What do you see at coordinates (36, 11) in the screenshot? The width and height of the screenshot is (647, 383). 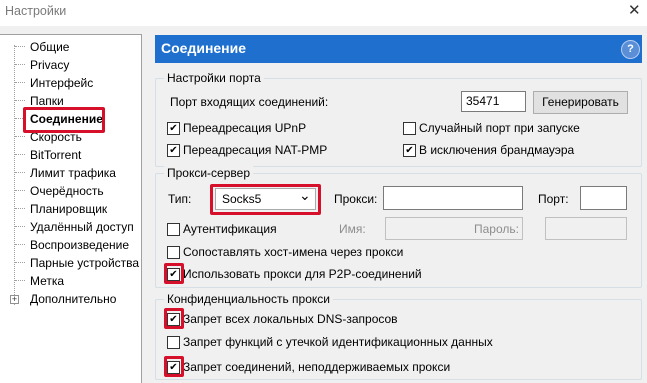 I see `window-title: Настройки` at bounding box center [36, 11].